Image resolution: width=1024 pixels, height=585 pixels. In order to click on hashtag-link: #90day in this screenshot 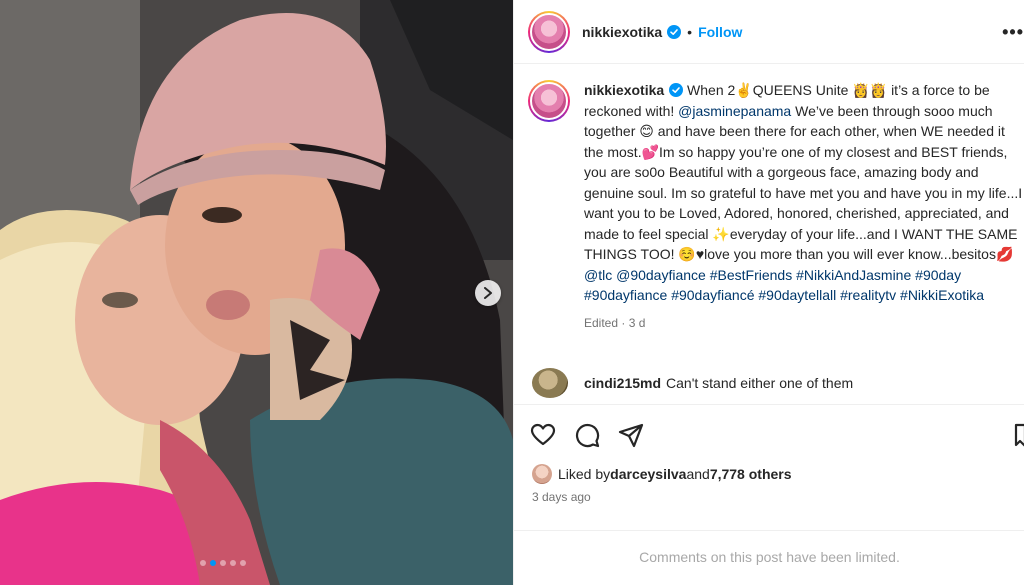, I will do `click(938, 275)`.